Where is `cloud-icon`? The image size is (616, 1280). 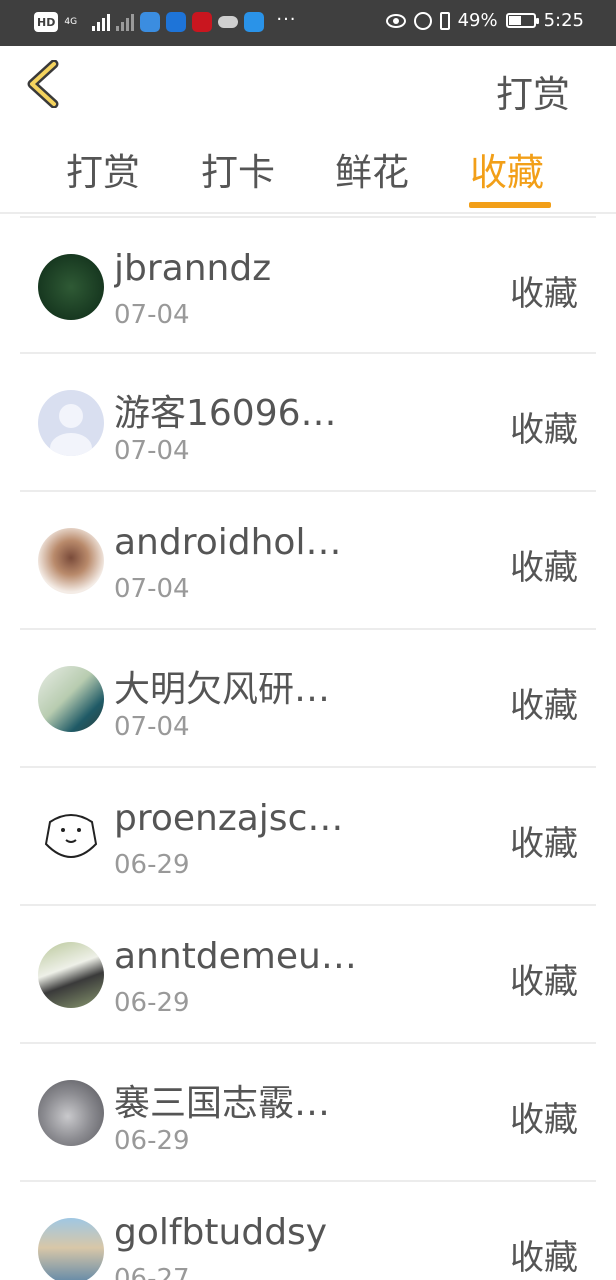 cloud-icon is located at coordinates (228, 22).